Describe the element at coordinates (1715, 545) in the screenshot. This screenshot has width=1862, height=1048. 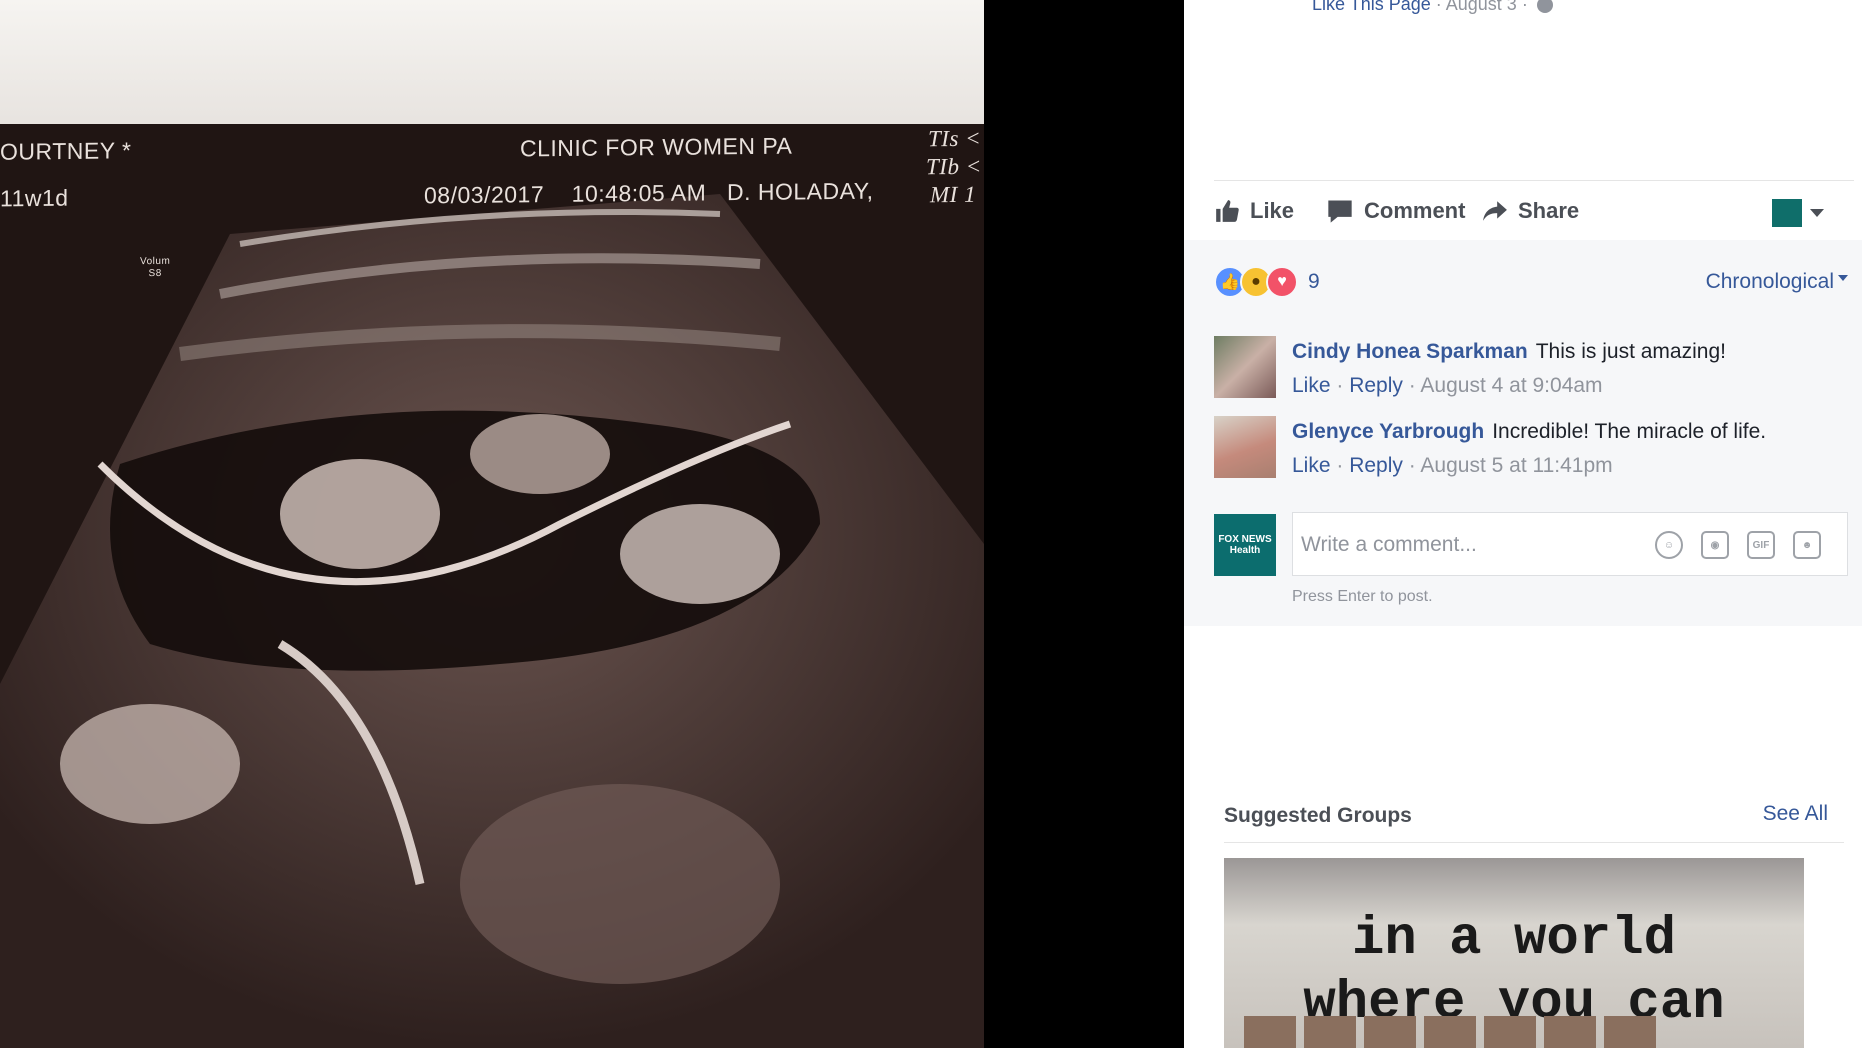
I see `camera-icon: ◉` at that location.